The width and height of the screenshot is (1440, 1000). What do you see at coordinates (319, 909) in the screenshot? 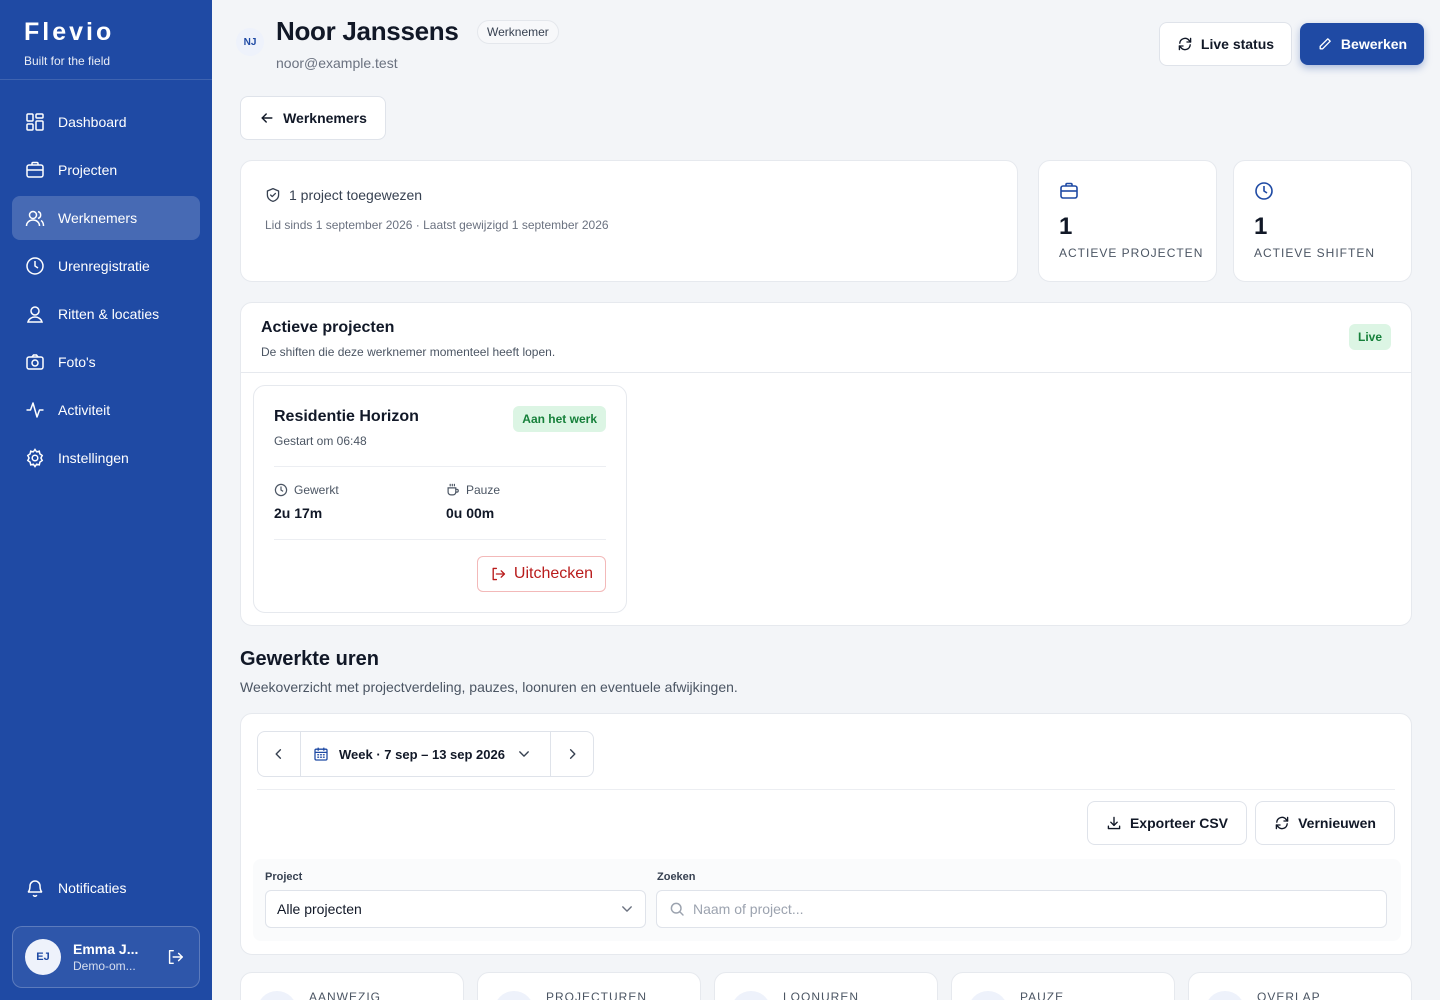
I see `project-select-value: Alle projecten` at bounding box center [319, 909].